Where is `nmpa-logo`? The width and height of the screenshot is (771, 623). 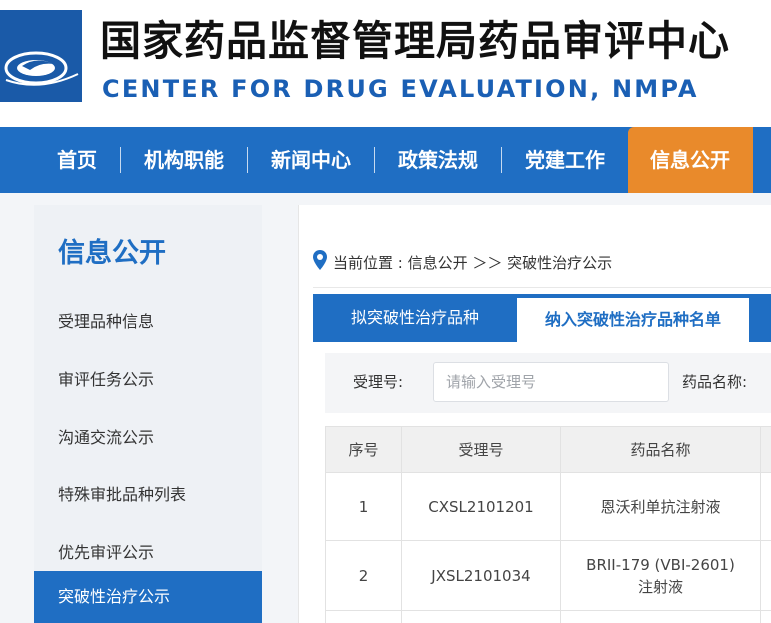
nmpa-logo is located at coordinates (41, 56).